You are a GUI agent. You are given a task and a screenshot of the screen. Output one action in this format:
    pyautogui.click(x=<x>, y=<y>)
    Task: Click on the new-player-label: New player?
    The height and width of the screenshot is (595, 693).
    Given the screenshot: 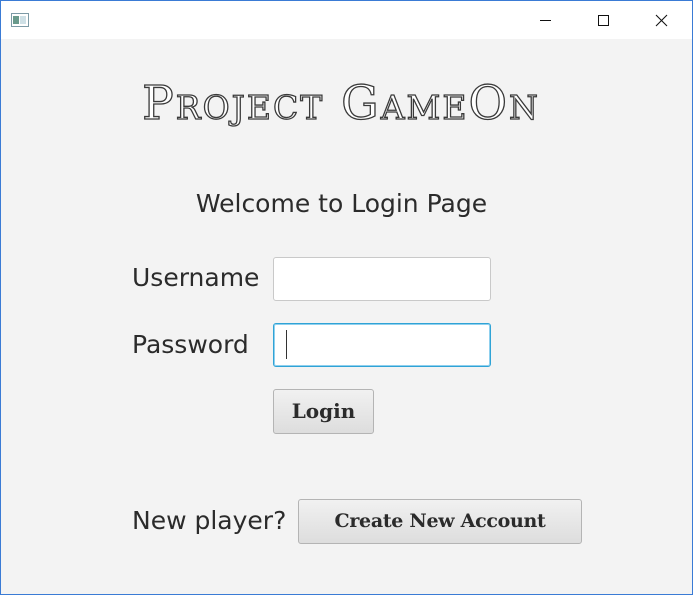 What is the action you would take?
    pyautogui.click(x=209, y=520)
    